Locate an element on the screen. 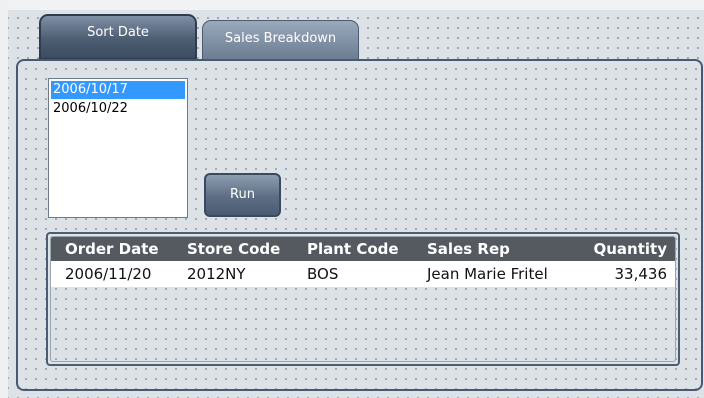  column-header-store-code: Store Code is located at coordinates (233, 249).